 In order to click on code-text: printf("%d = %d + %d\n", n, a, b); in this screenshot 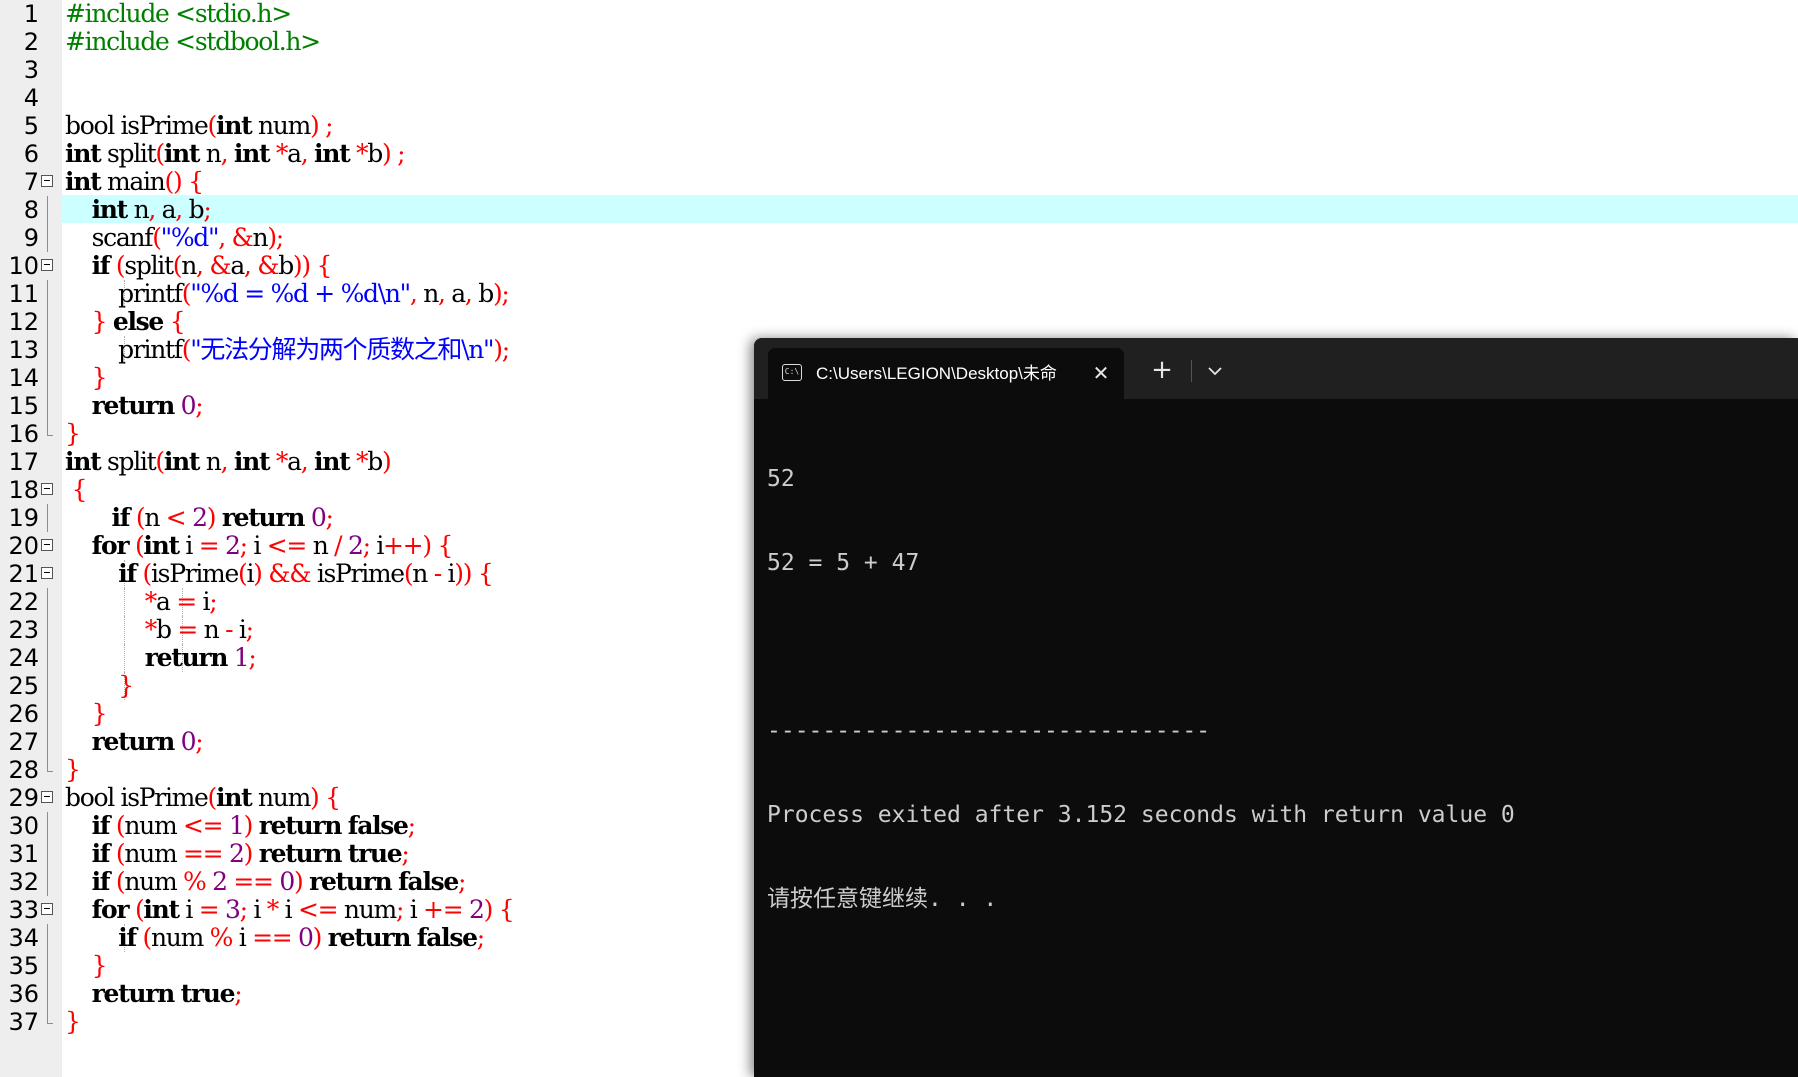, I will do `click(287, 293)`.